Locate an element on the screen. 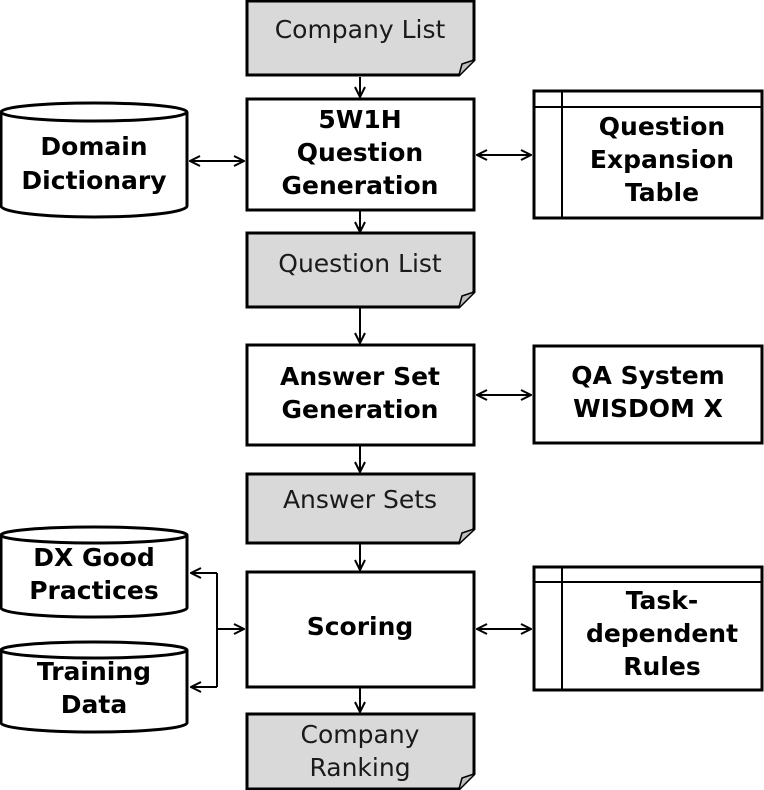 The height and width of the screenshot is (790, 764). database-label: Training is located at coordinates (94, 671).